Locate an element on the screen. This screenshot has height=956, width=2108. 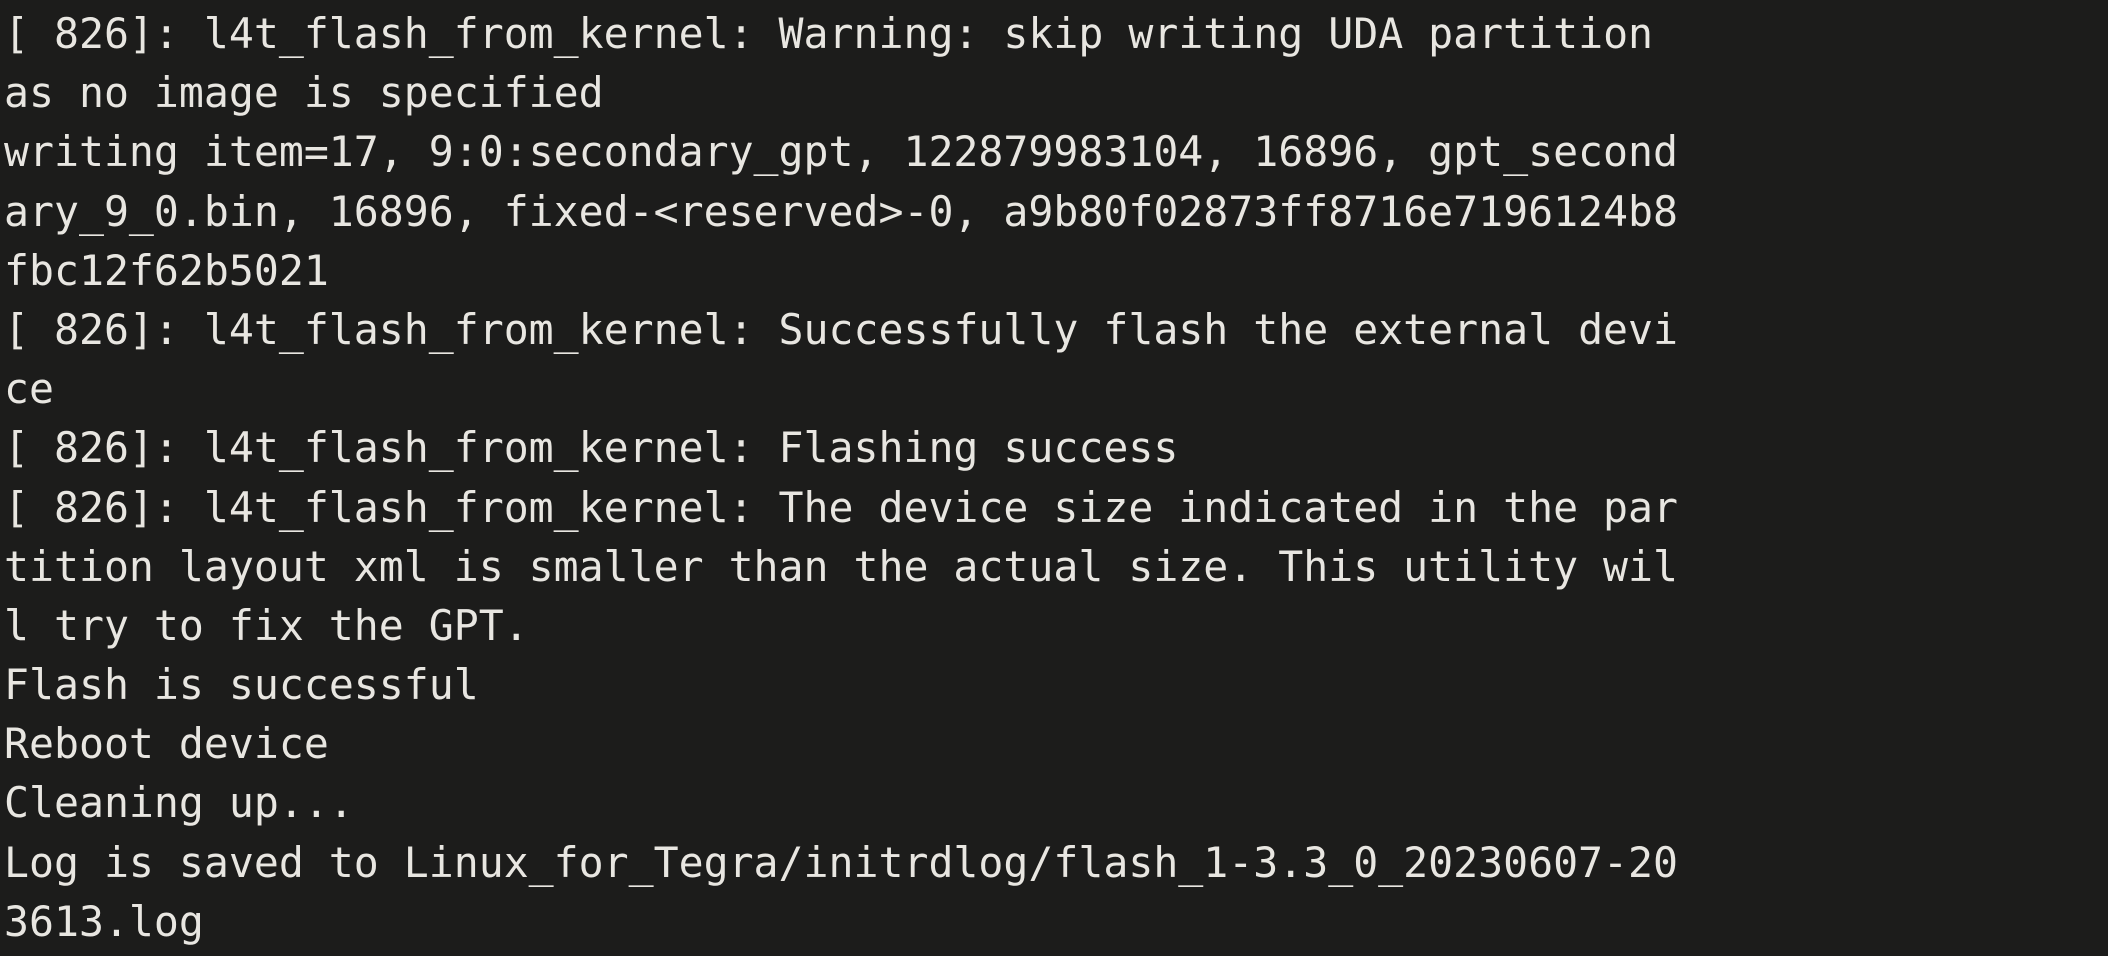
terminal-line: Reboot device is located at coordinates (1056, 743).